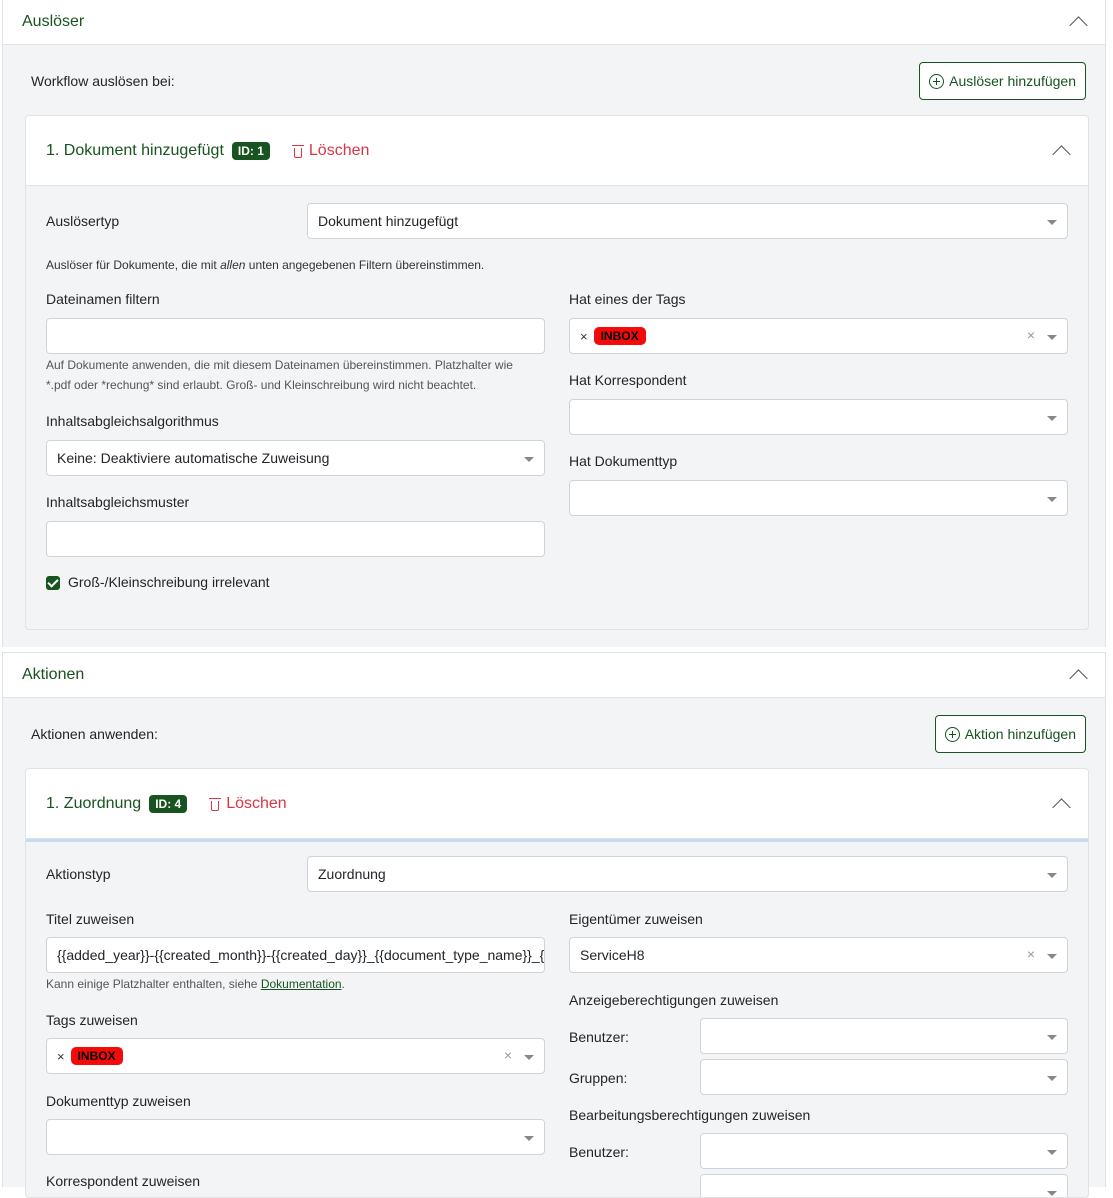  Describe the element at coordinates (687, 874) in the screenshot. I see `action-type-select: Zuordnung` at that location.